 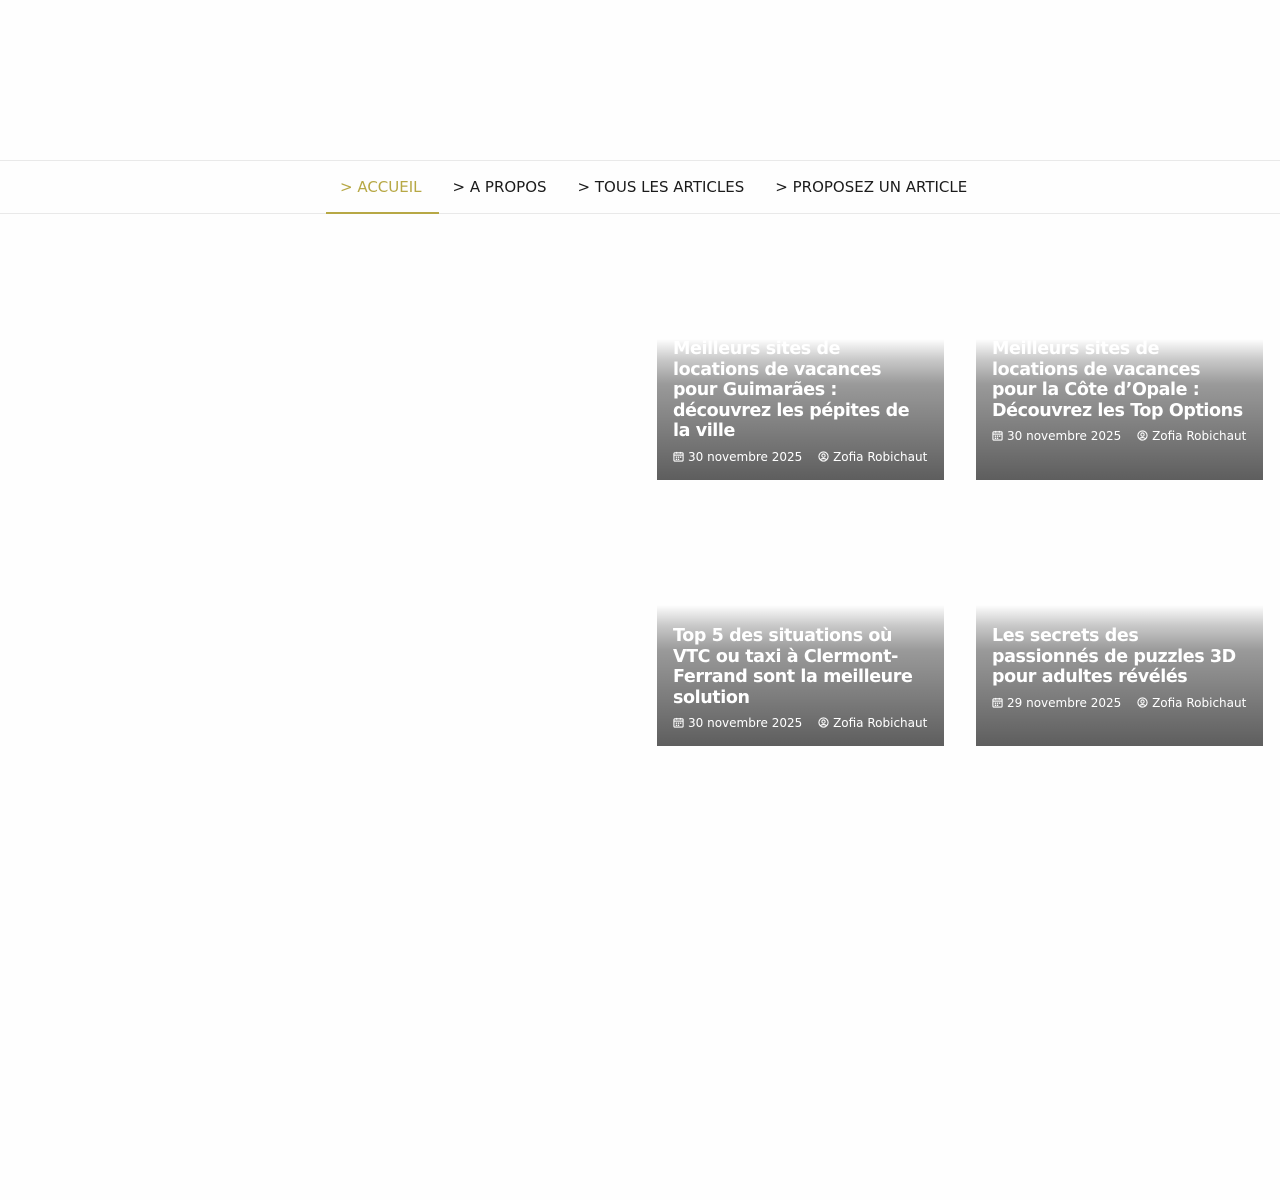 I want to click on nav-item-a-propos: > A PROPOS, so click(x=501, y=187).